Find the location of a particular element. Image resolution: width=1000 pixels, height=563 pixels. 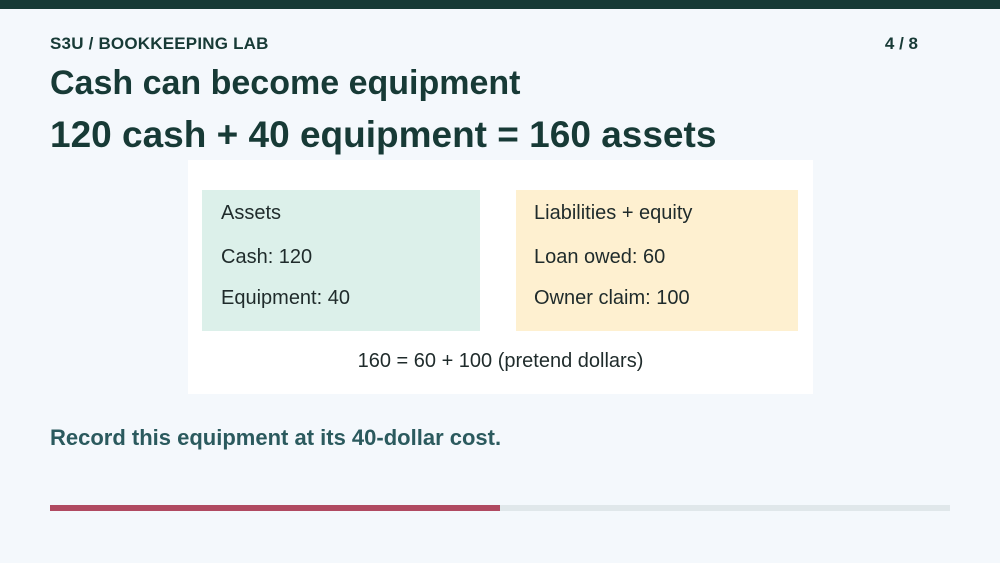

page-counter: 4 / 8 is located at coordinates (901, 43).